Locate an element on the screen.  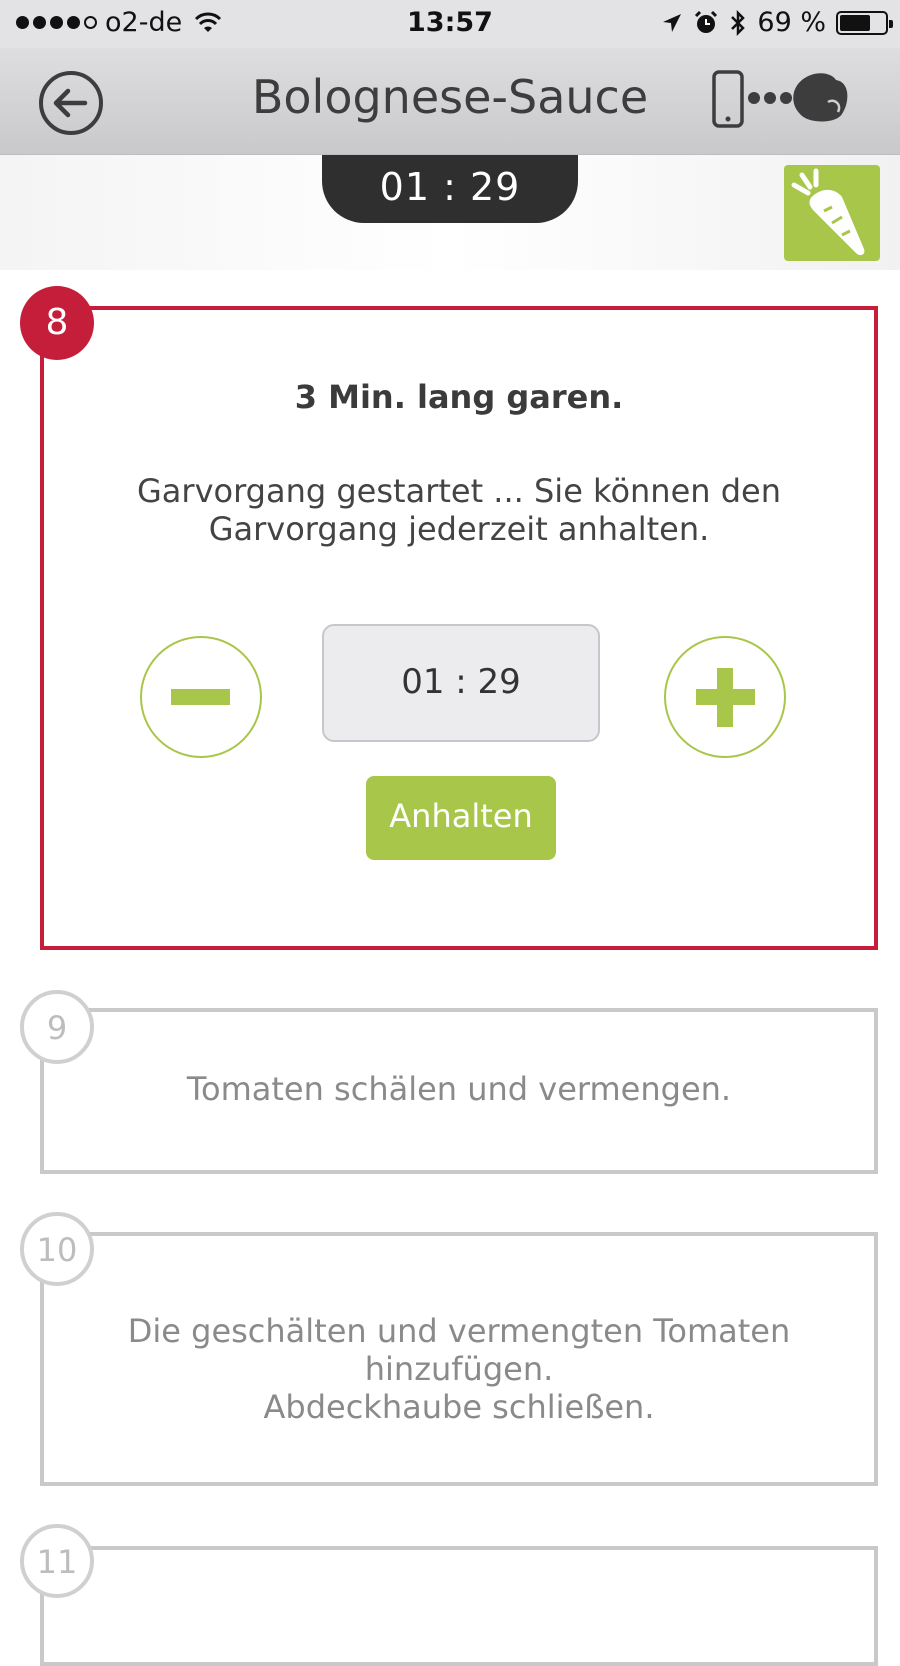
step-card: Tomaten schälen und vermengen. is located at coordinates (459, 1091).